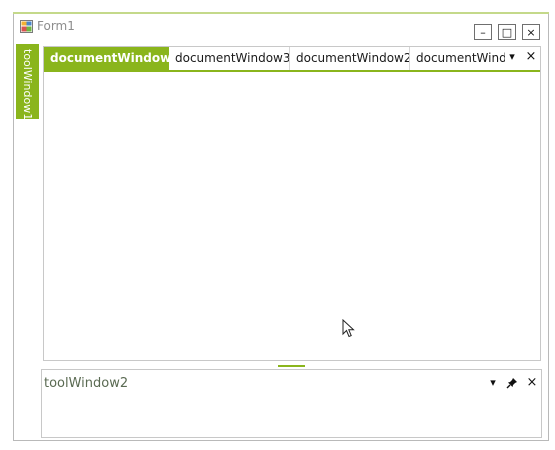 This screenshot has width=555, height=450. I want to click on tool-window-2: toolWindow2 ▾ ×, so click(291, 403).